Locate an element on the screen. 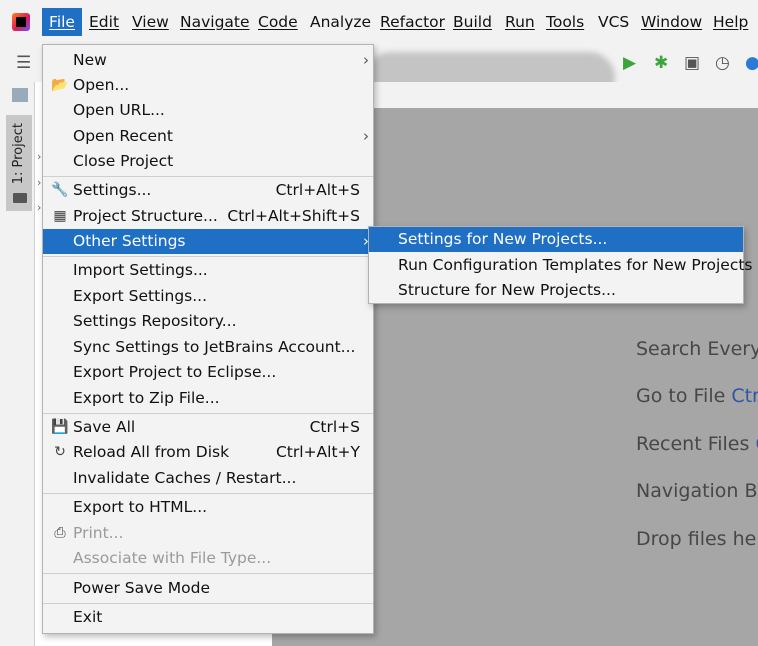 The width and height of the screenshot is (758, 646). hint-go-to-file-label: Go to File is located at coordinates (681, 396).